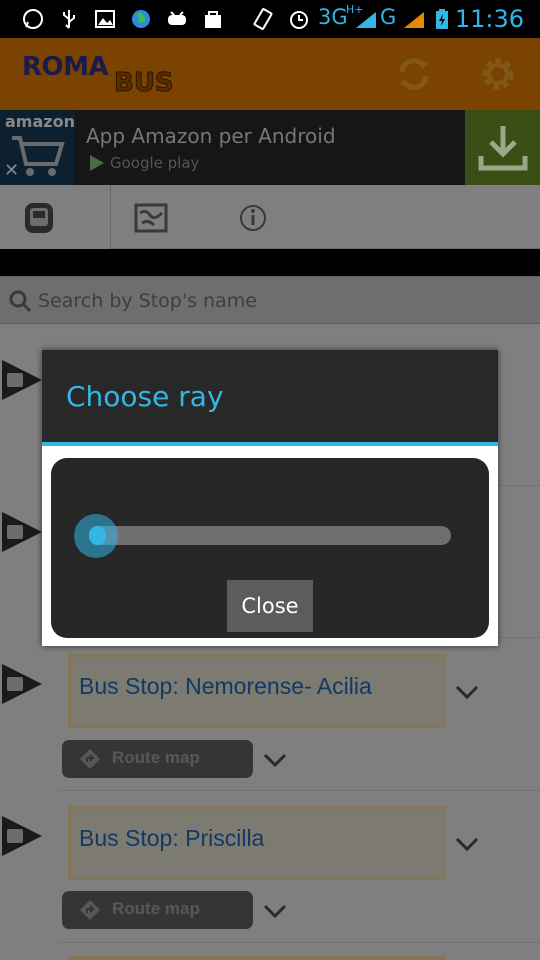  Describe the element at coordinates (325, 248) in the screenshot. I see `tab-divider` at that location.